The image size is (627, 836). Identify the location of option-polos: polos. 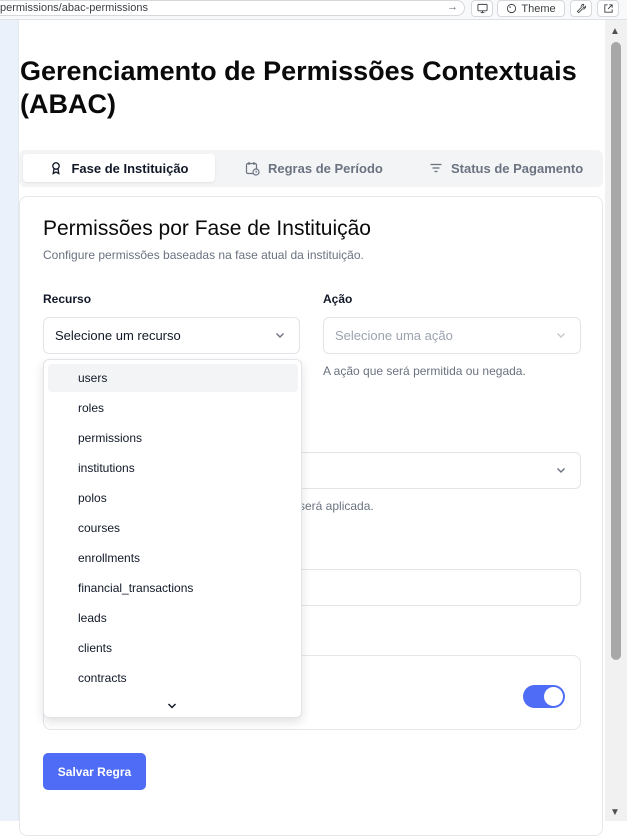
(173, 498).